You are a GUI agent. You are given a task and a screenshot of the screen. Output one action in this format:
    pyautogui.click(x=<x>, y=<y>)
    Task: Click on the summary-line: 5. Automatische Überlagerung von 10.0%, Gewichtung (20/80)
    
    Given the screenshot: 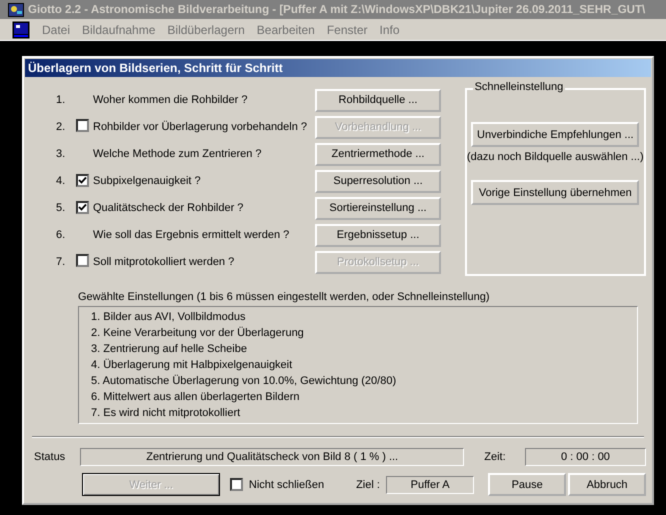 What is the action you would take?
    pyautogui.click(x=244, y=381)
    